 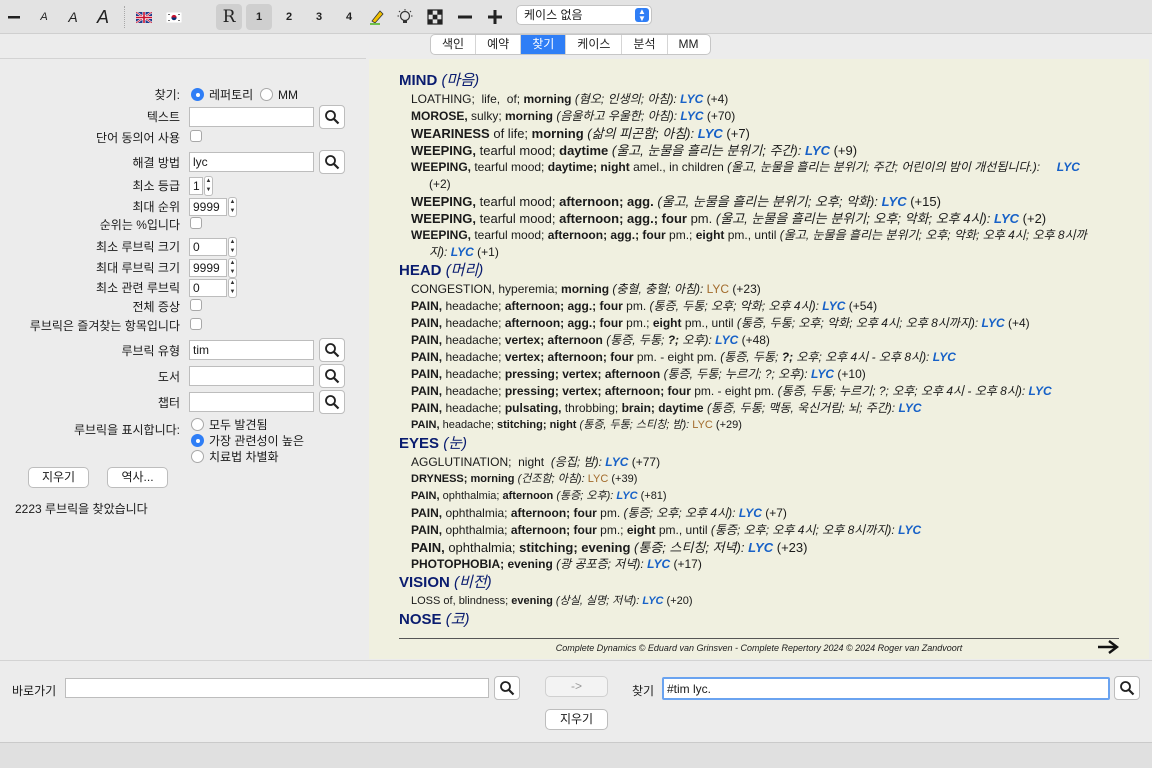 I want to click on font-large-icon: A, so click(x=103, y=17).